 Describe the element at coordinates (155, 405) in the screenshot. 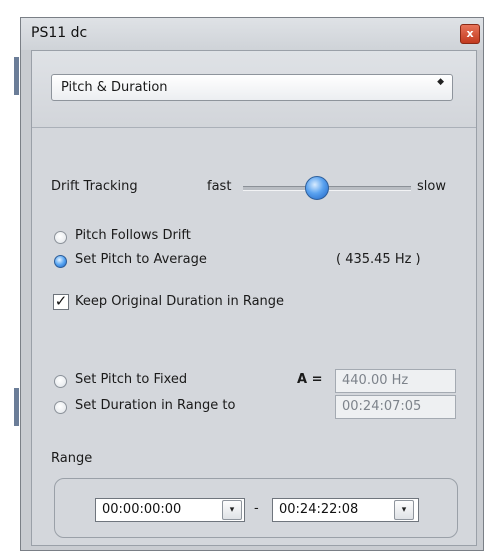

I see `set-duration-label: Set Duration in Range to` at that location.